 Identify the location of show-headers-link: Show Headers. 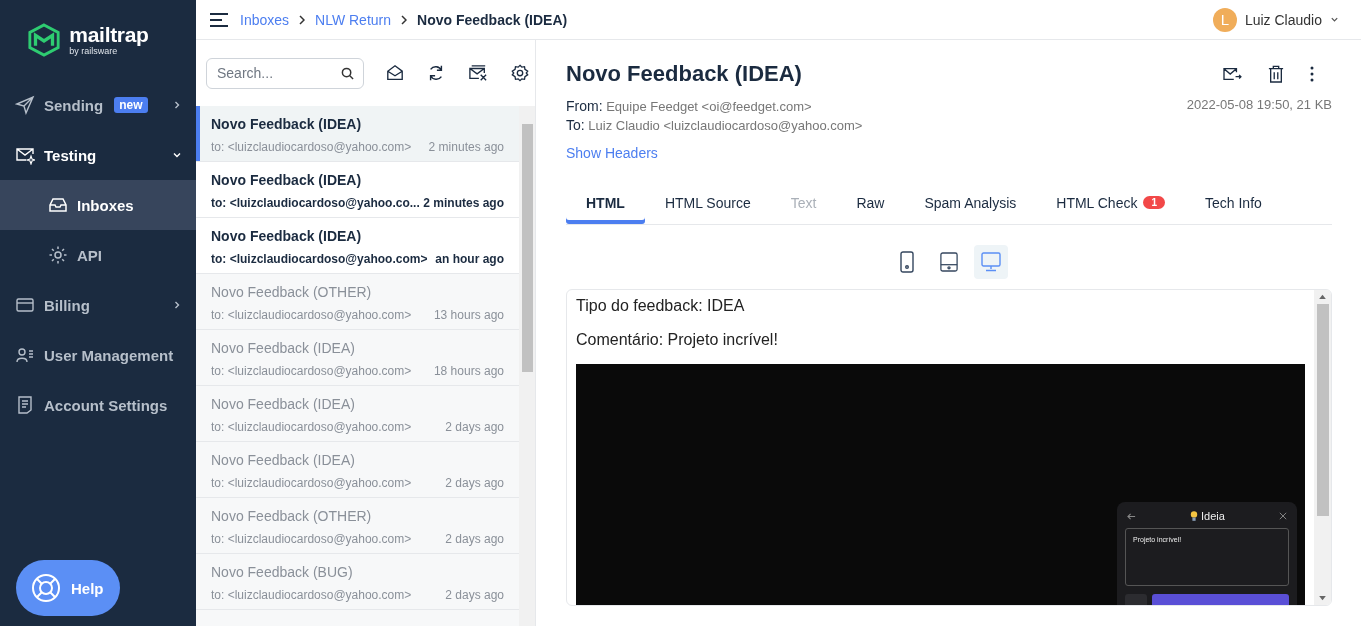
(612, 153).